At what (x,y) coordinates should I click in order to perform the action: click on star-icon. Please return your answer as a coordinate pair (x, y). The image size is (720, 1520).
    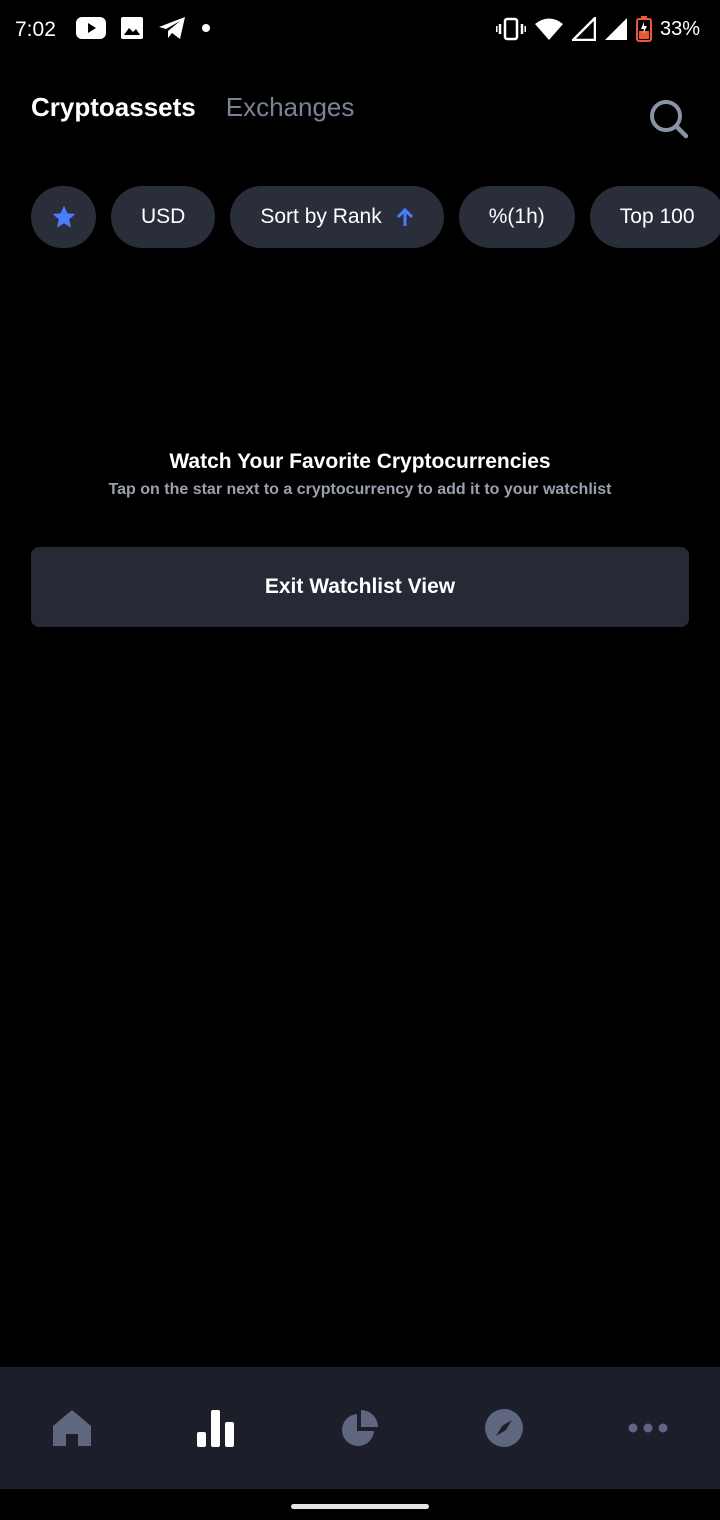
    Looking at the image, I should click on (63, 216).